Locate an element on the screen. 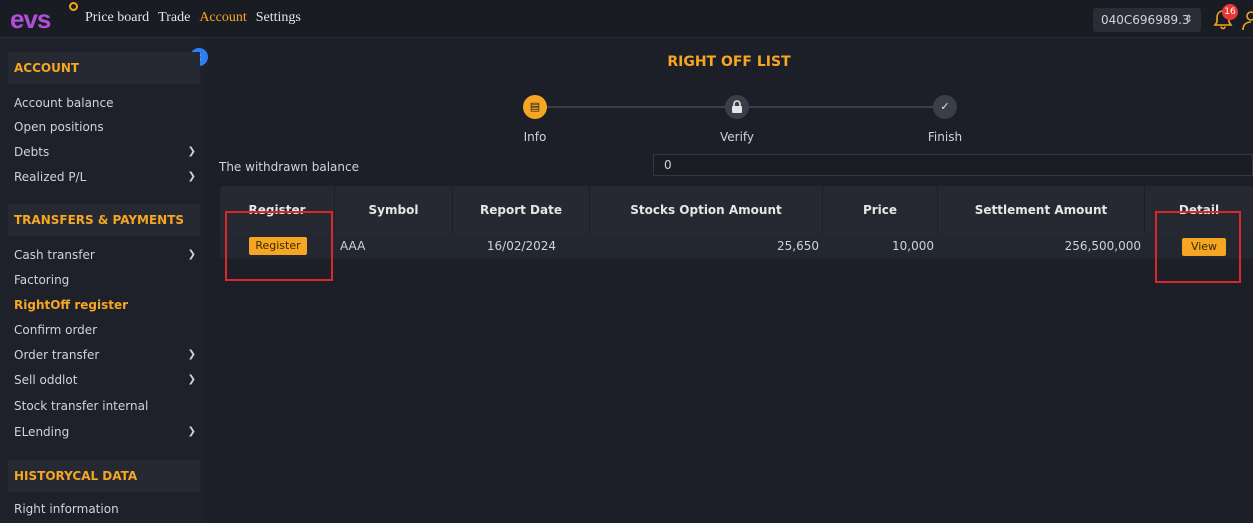  cell-stocks-option-amount: 25,650 is located at coordinates (798, 246).